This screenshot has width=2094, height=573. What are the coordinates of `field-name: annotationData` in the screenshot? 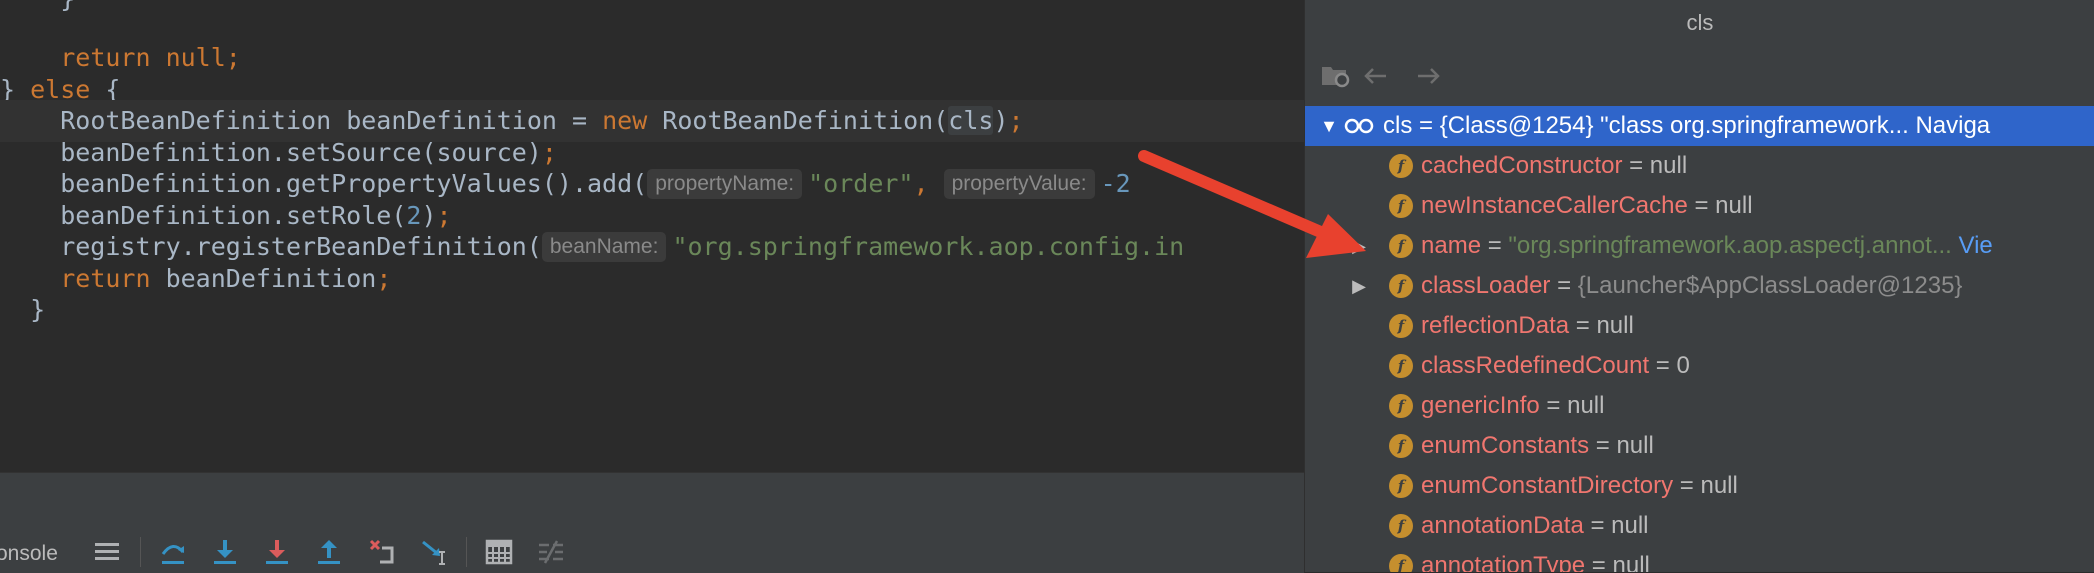 It's located at (1502, 525).